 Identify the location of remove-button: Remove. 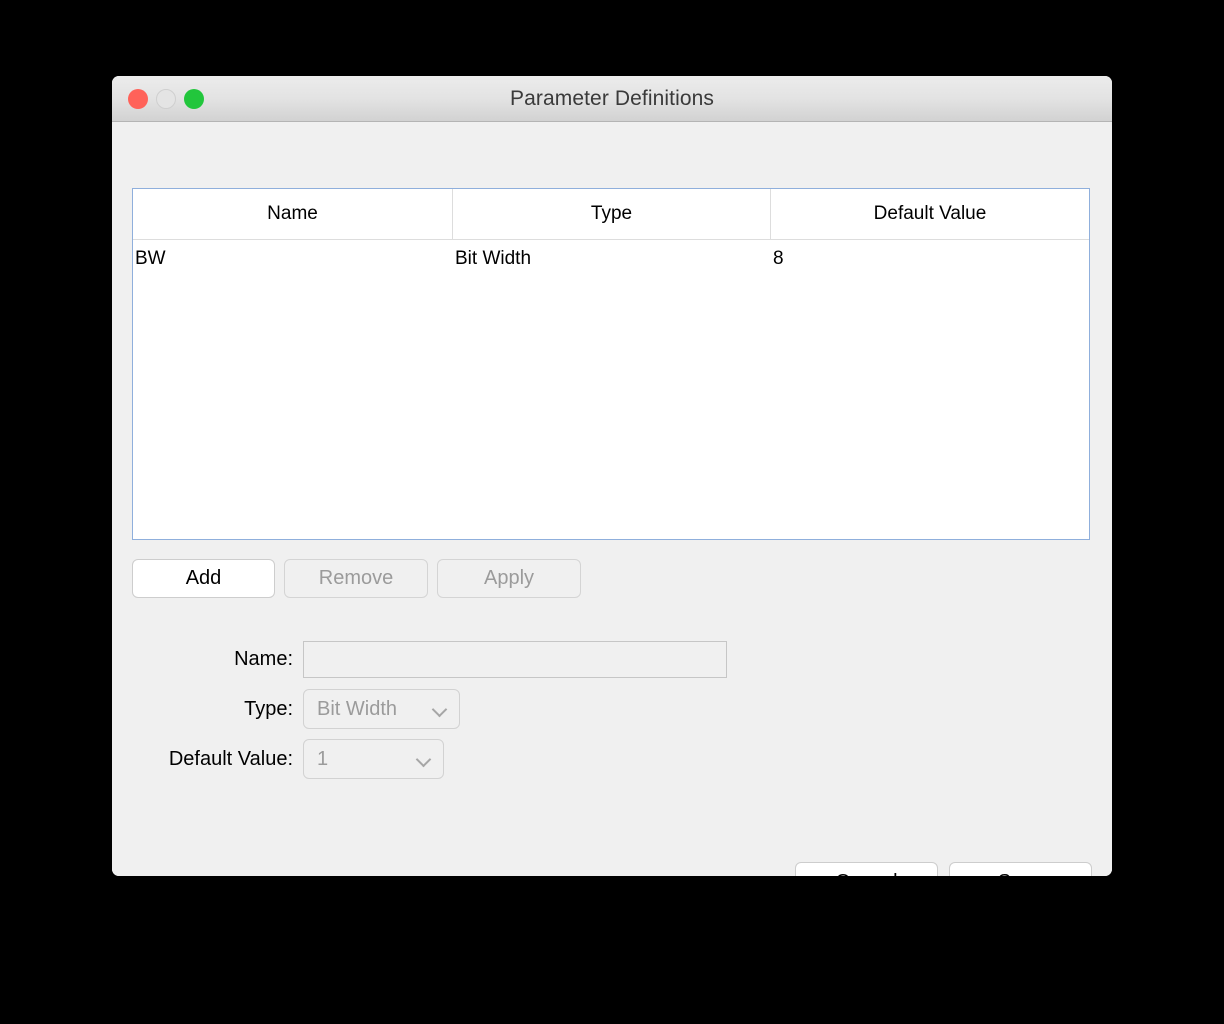
(356, 578).